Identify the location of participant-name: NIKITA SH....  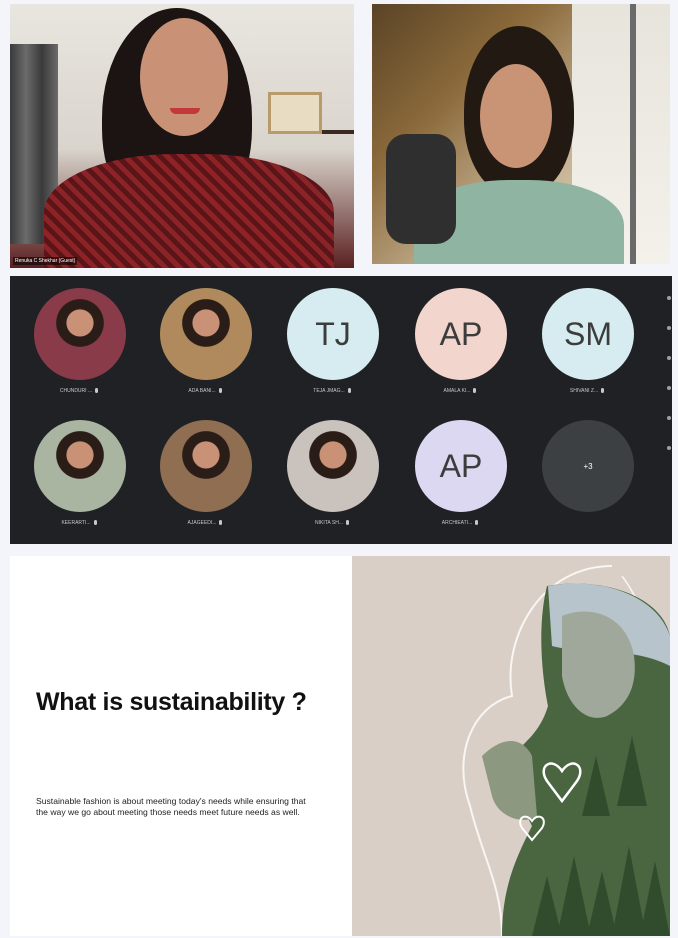
(332, 523).